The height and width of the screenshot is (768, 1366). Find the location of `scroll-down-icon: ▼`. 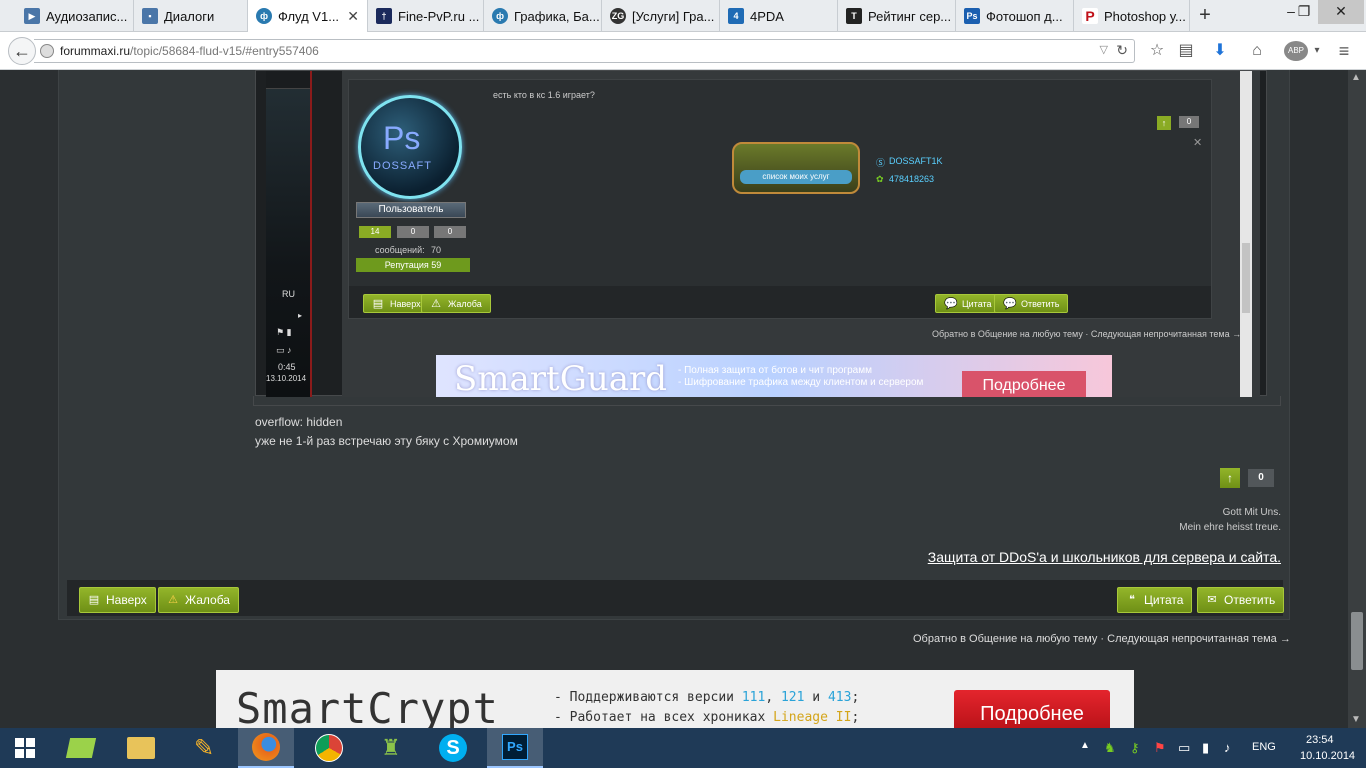

scroll-down-icon: ▼ is located at coordinates (1356, 719).